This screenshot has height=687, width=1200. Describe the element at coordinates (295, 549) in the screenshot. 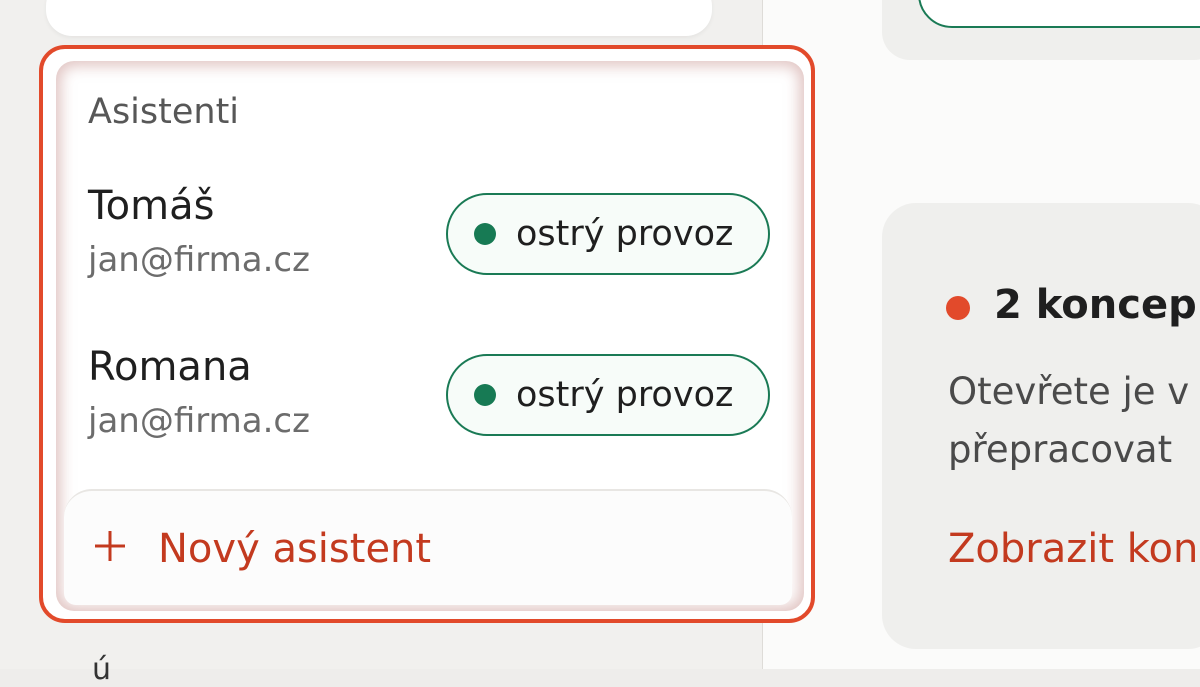

I see `new-assistant-label: Nový asistent` at that location.